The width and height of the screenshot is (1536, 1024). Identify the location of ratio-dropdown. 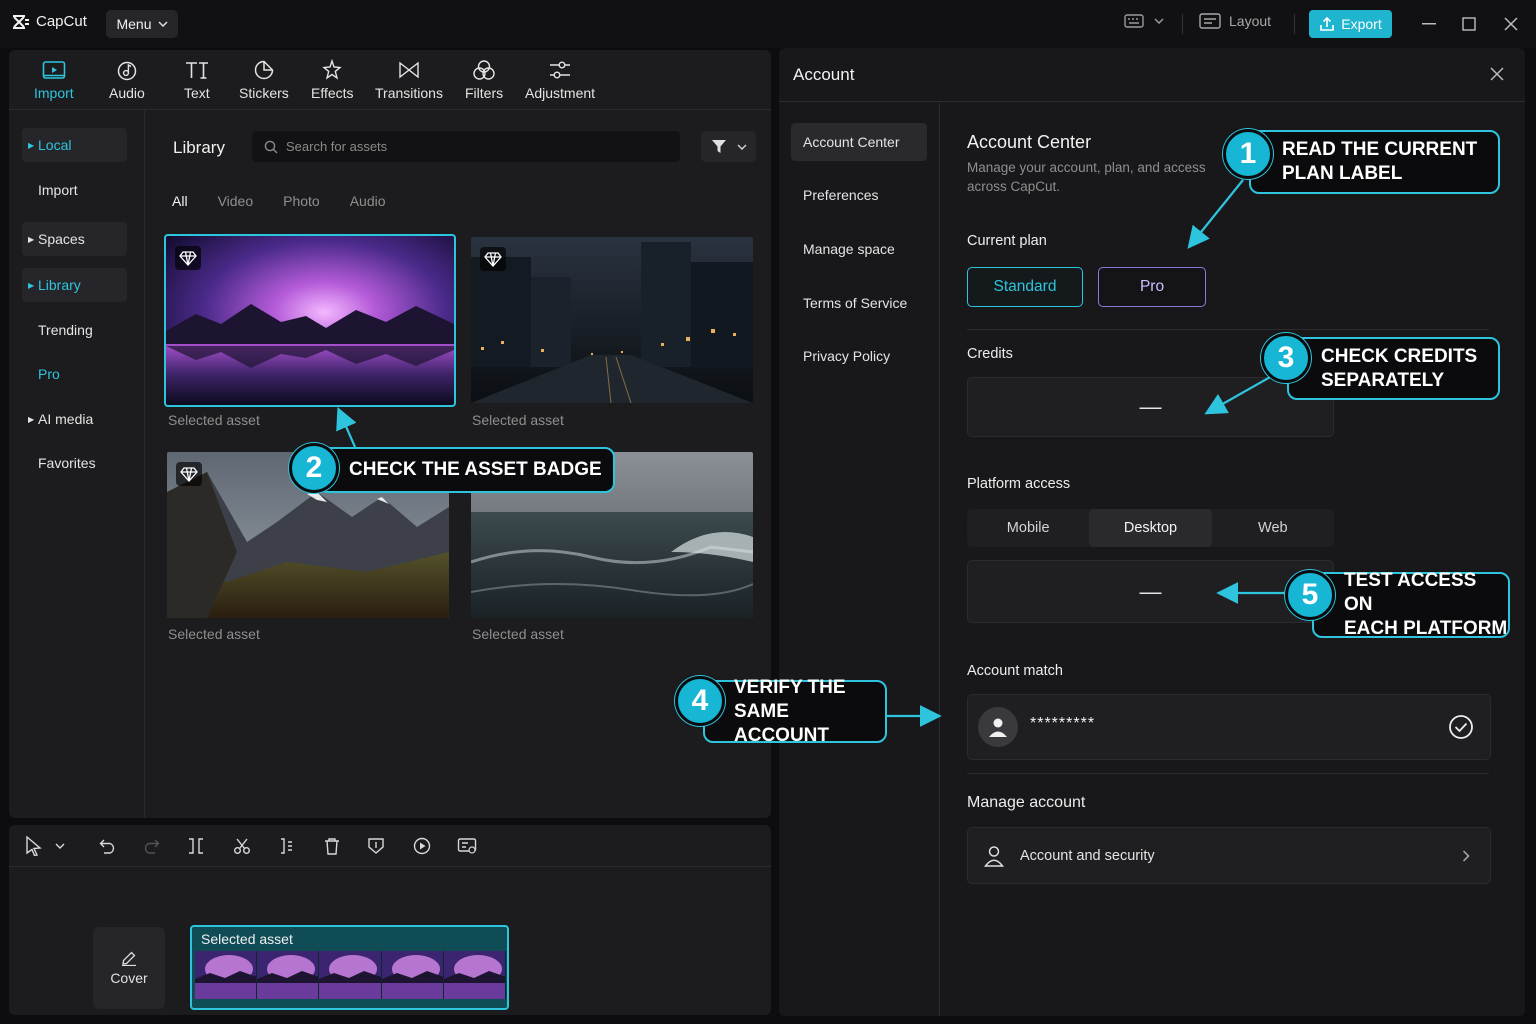
(1144, 21).